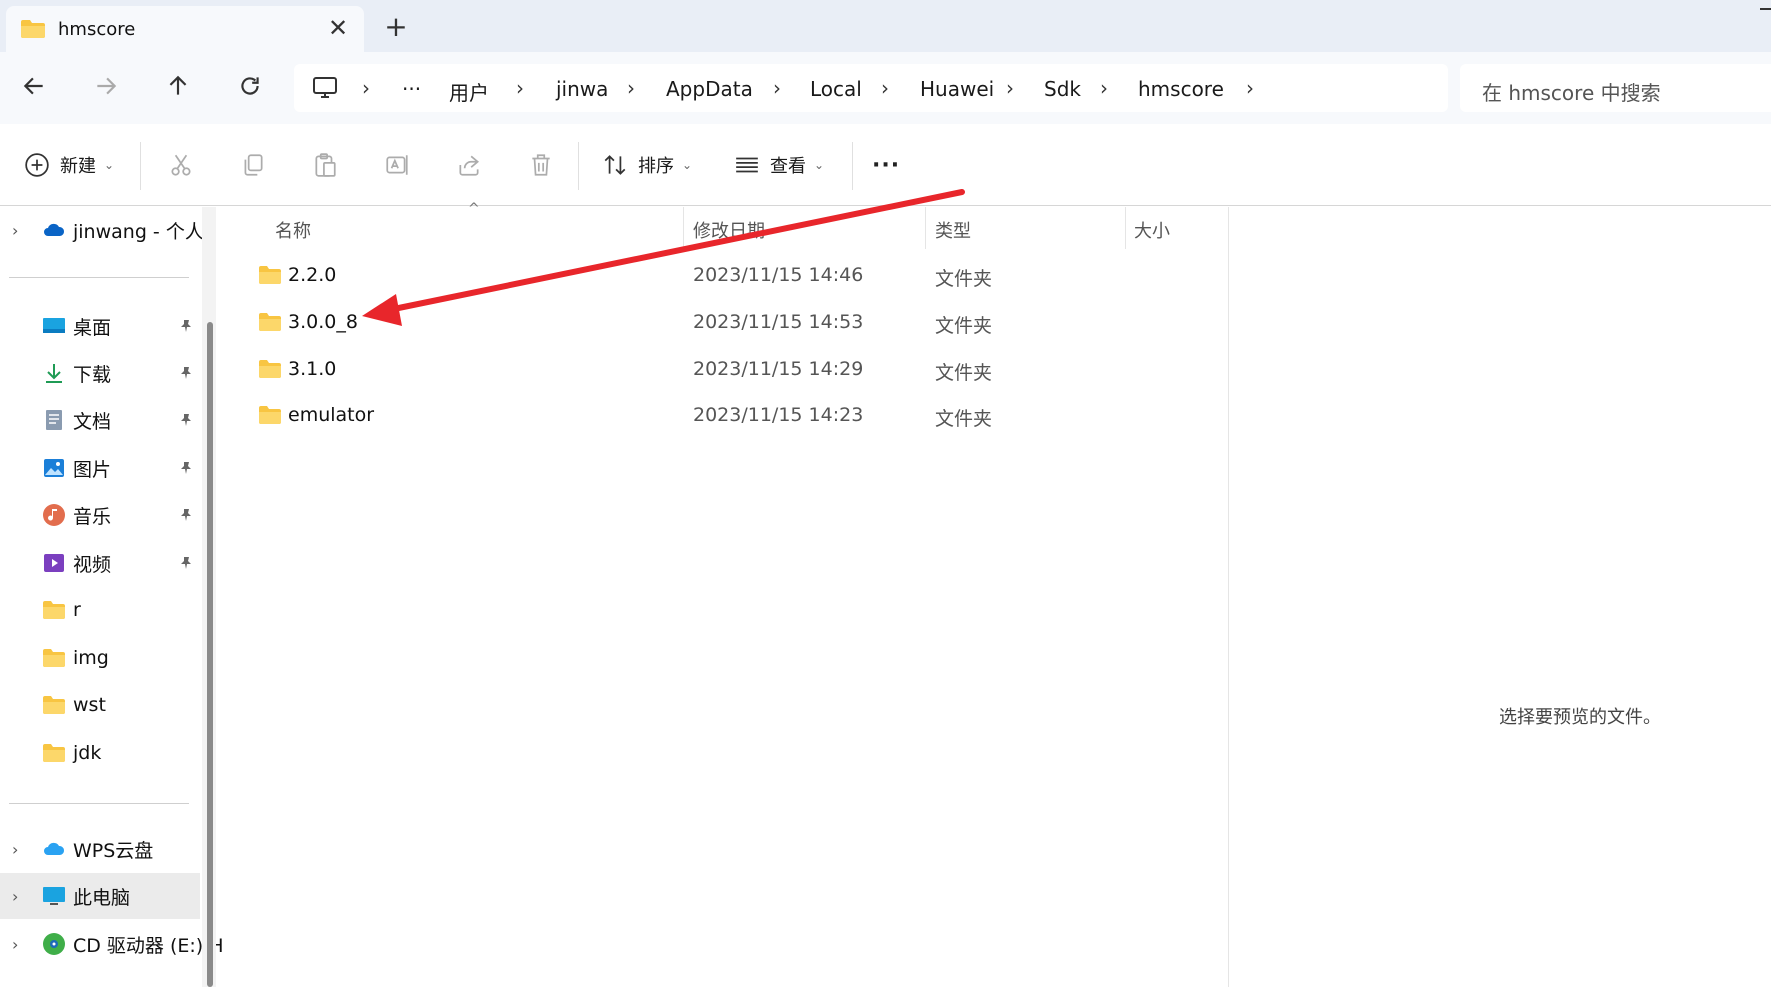  What do you see at coordinates (1765, 9) in the screenshot?
I see `minimize-icon` at bounding box center [1765, 9].